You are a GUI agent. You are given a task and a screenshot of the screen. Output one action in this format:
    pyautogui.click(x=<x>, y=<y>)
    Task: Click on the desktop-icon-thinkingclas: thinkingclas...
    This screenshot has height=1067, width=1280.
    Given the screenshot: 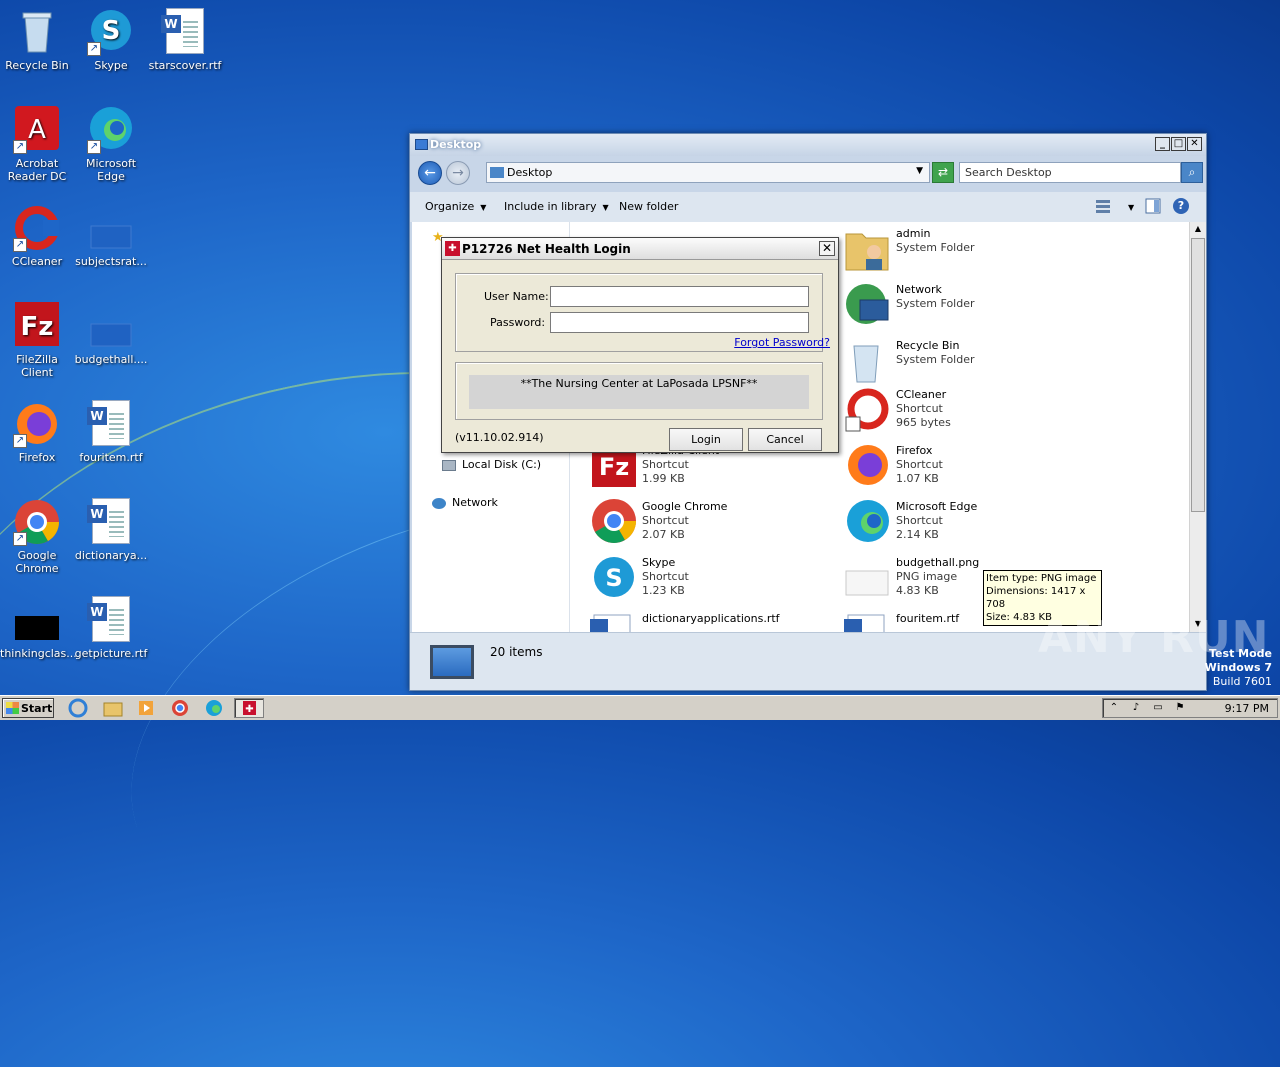 What is the action you would take?
    pyautogui.click(x=38, y=628)
    